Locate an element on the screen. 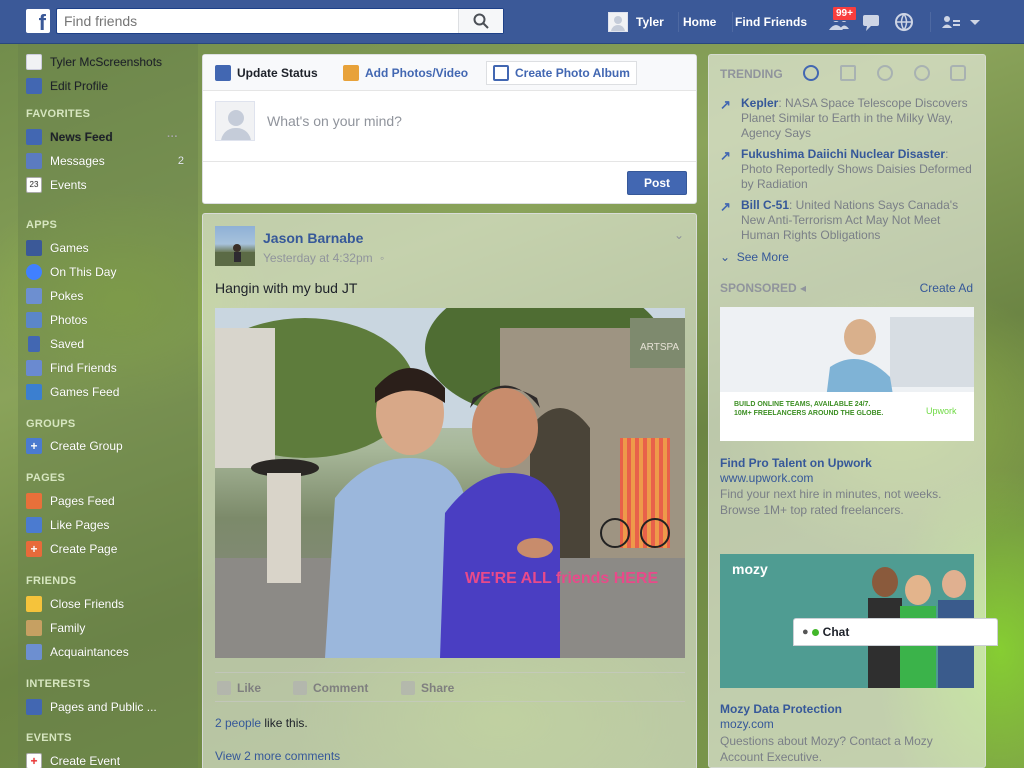 Image resolution: width=1024 pixels, height=768 pixels. home-link: Home is located at coordinates (699, 22).